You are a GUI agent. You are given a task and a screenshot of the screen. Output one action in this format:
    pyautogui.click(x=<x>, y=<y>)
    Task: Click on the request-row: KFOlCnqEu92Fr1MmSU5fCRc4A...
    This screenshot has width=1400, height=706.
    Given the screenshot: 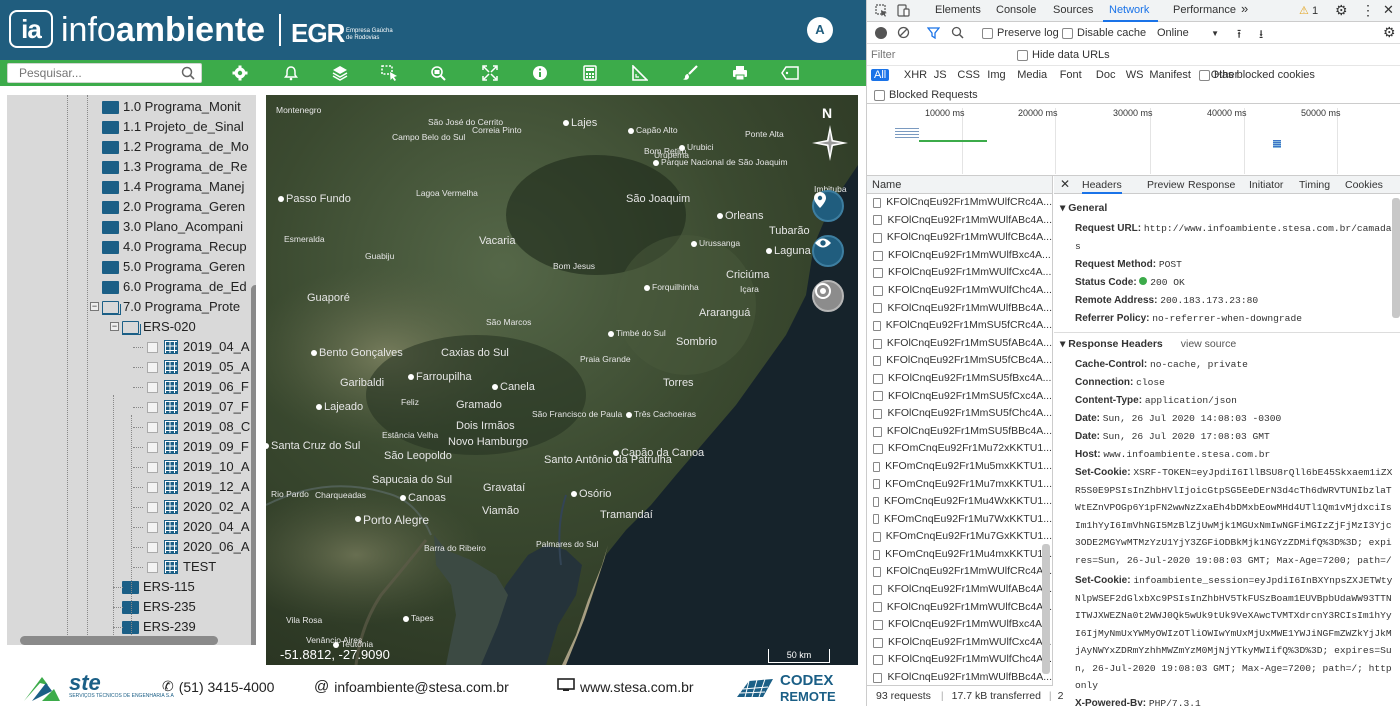 What is the action you would take?
    pyautogui.click(x=959, y=326)
    